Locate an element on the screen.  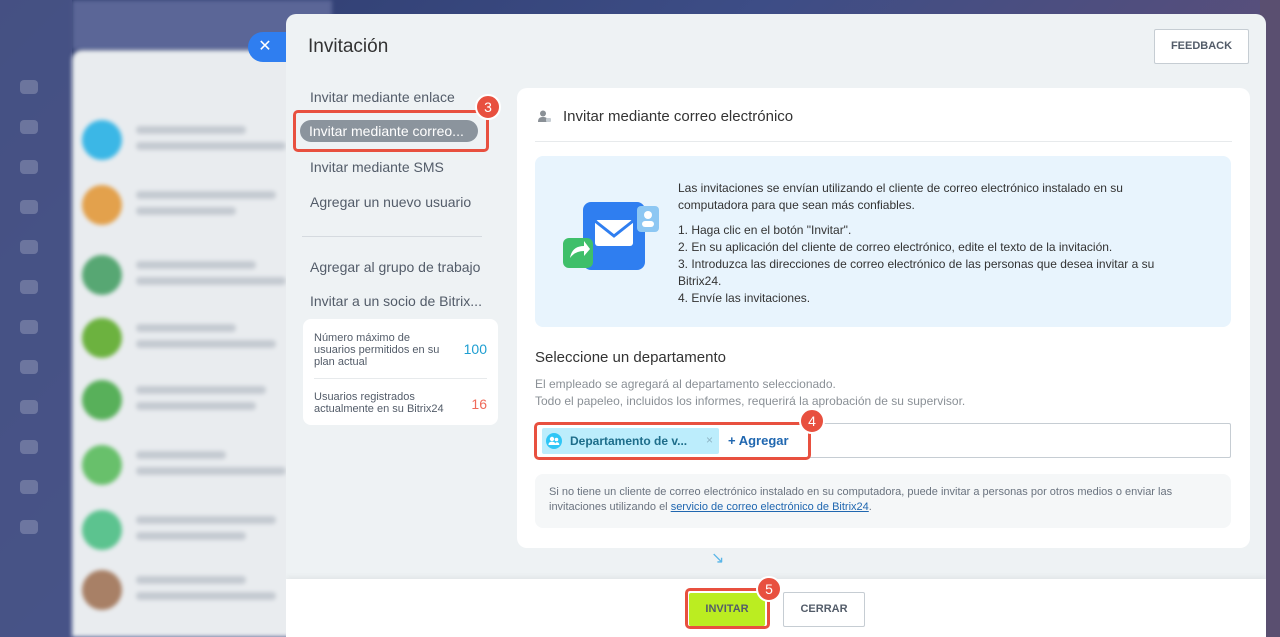
step-badge-4: 4 is located at coordinates (812, 421).